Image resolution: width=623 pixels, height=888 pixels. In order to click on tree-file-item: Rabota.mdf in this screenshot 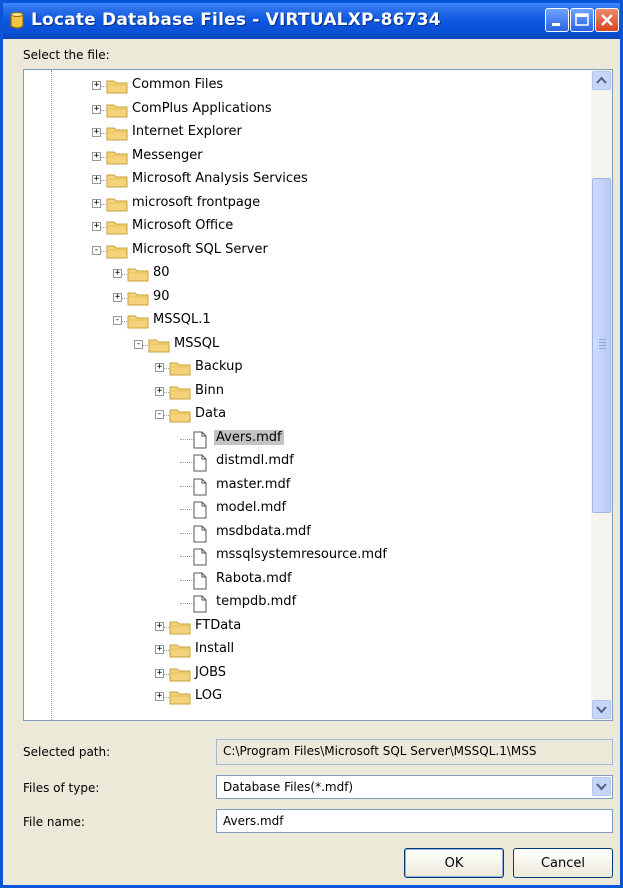, I will do `click(304, 581)`.